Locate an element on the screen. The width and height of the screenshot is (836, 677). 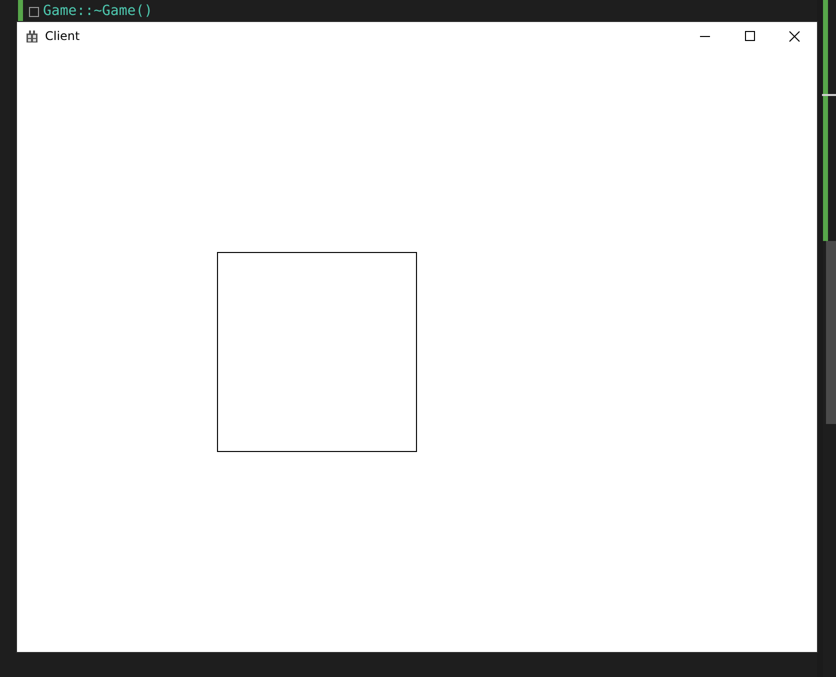
change-bar is located at coordinates (20, 11).